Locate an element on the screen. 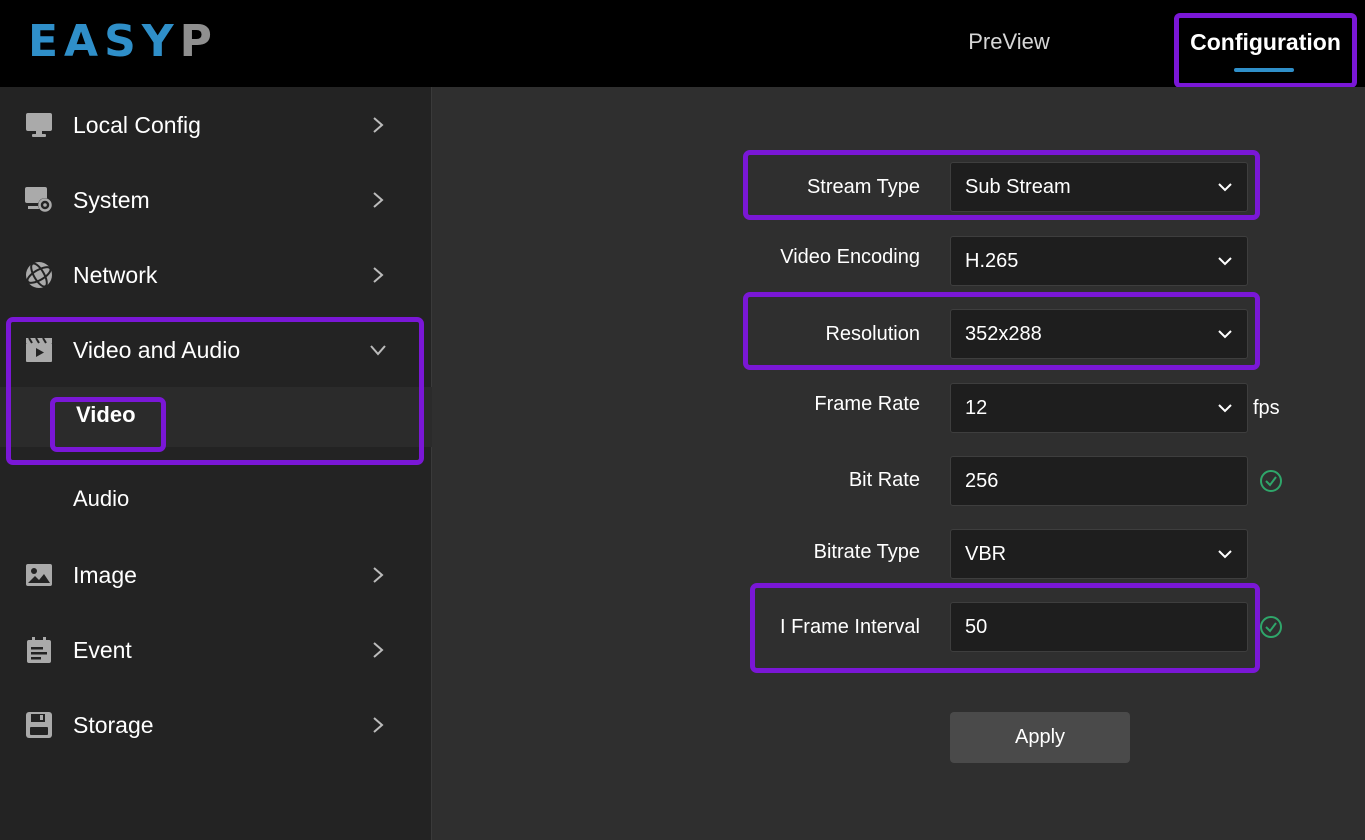 The image size is (1365, 840). sidebar-item-label: Video and Audio is located at coordinates (157, 349).